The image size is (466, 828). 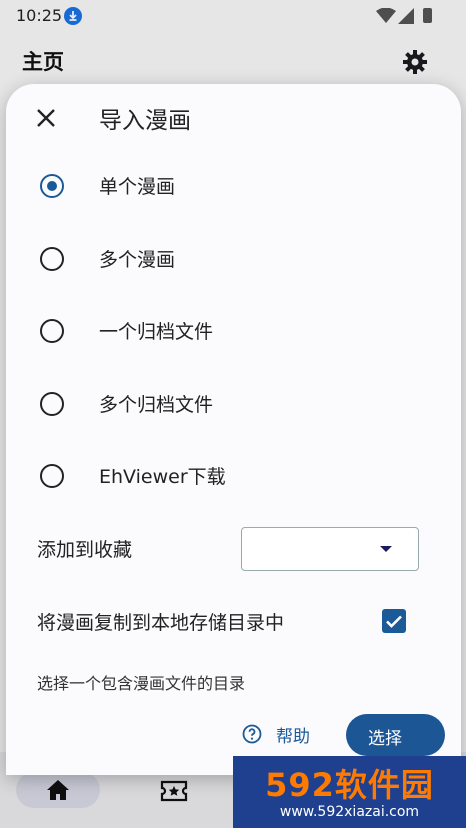 I want to click on directory-hint: 选择一个包含漫画文件的目录, so click(x=141, y=683).